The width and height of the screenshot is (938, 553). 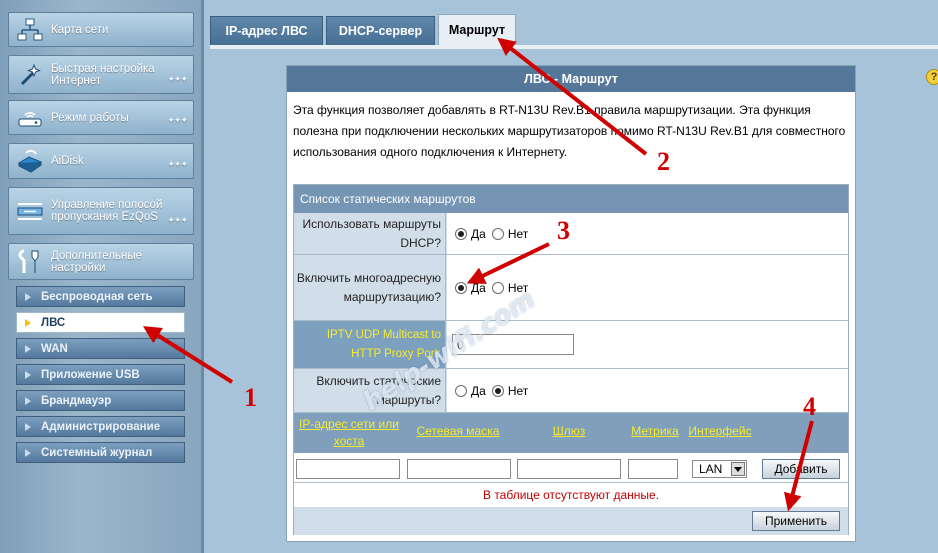 I want to click on tab-dhcp-server: DHCP-сервер, so click(x=380, y=30).